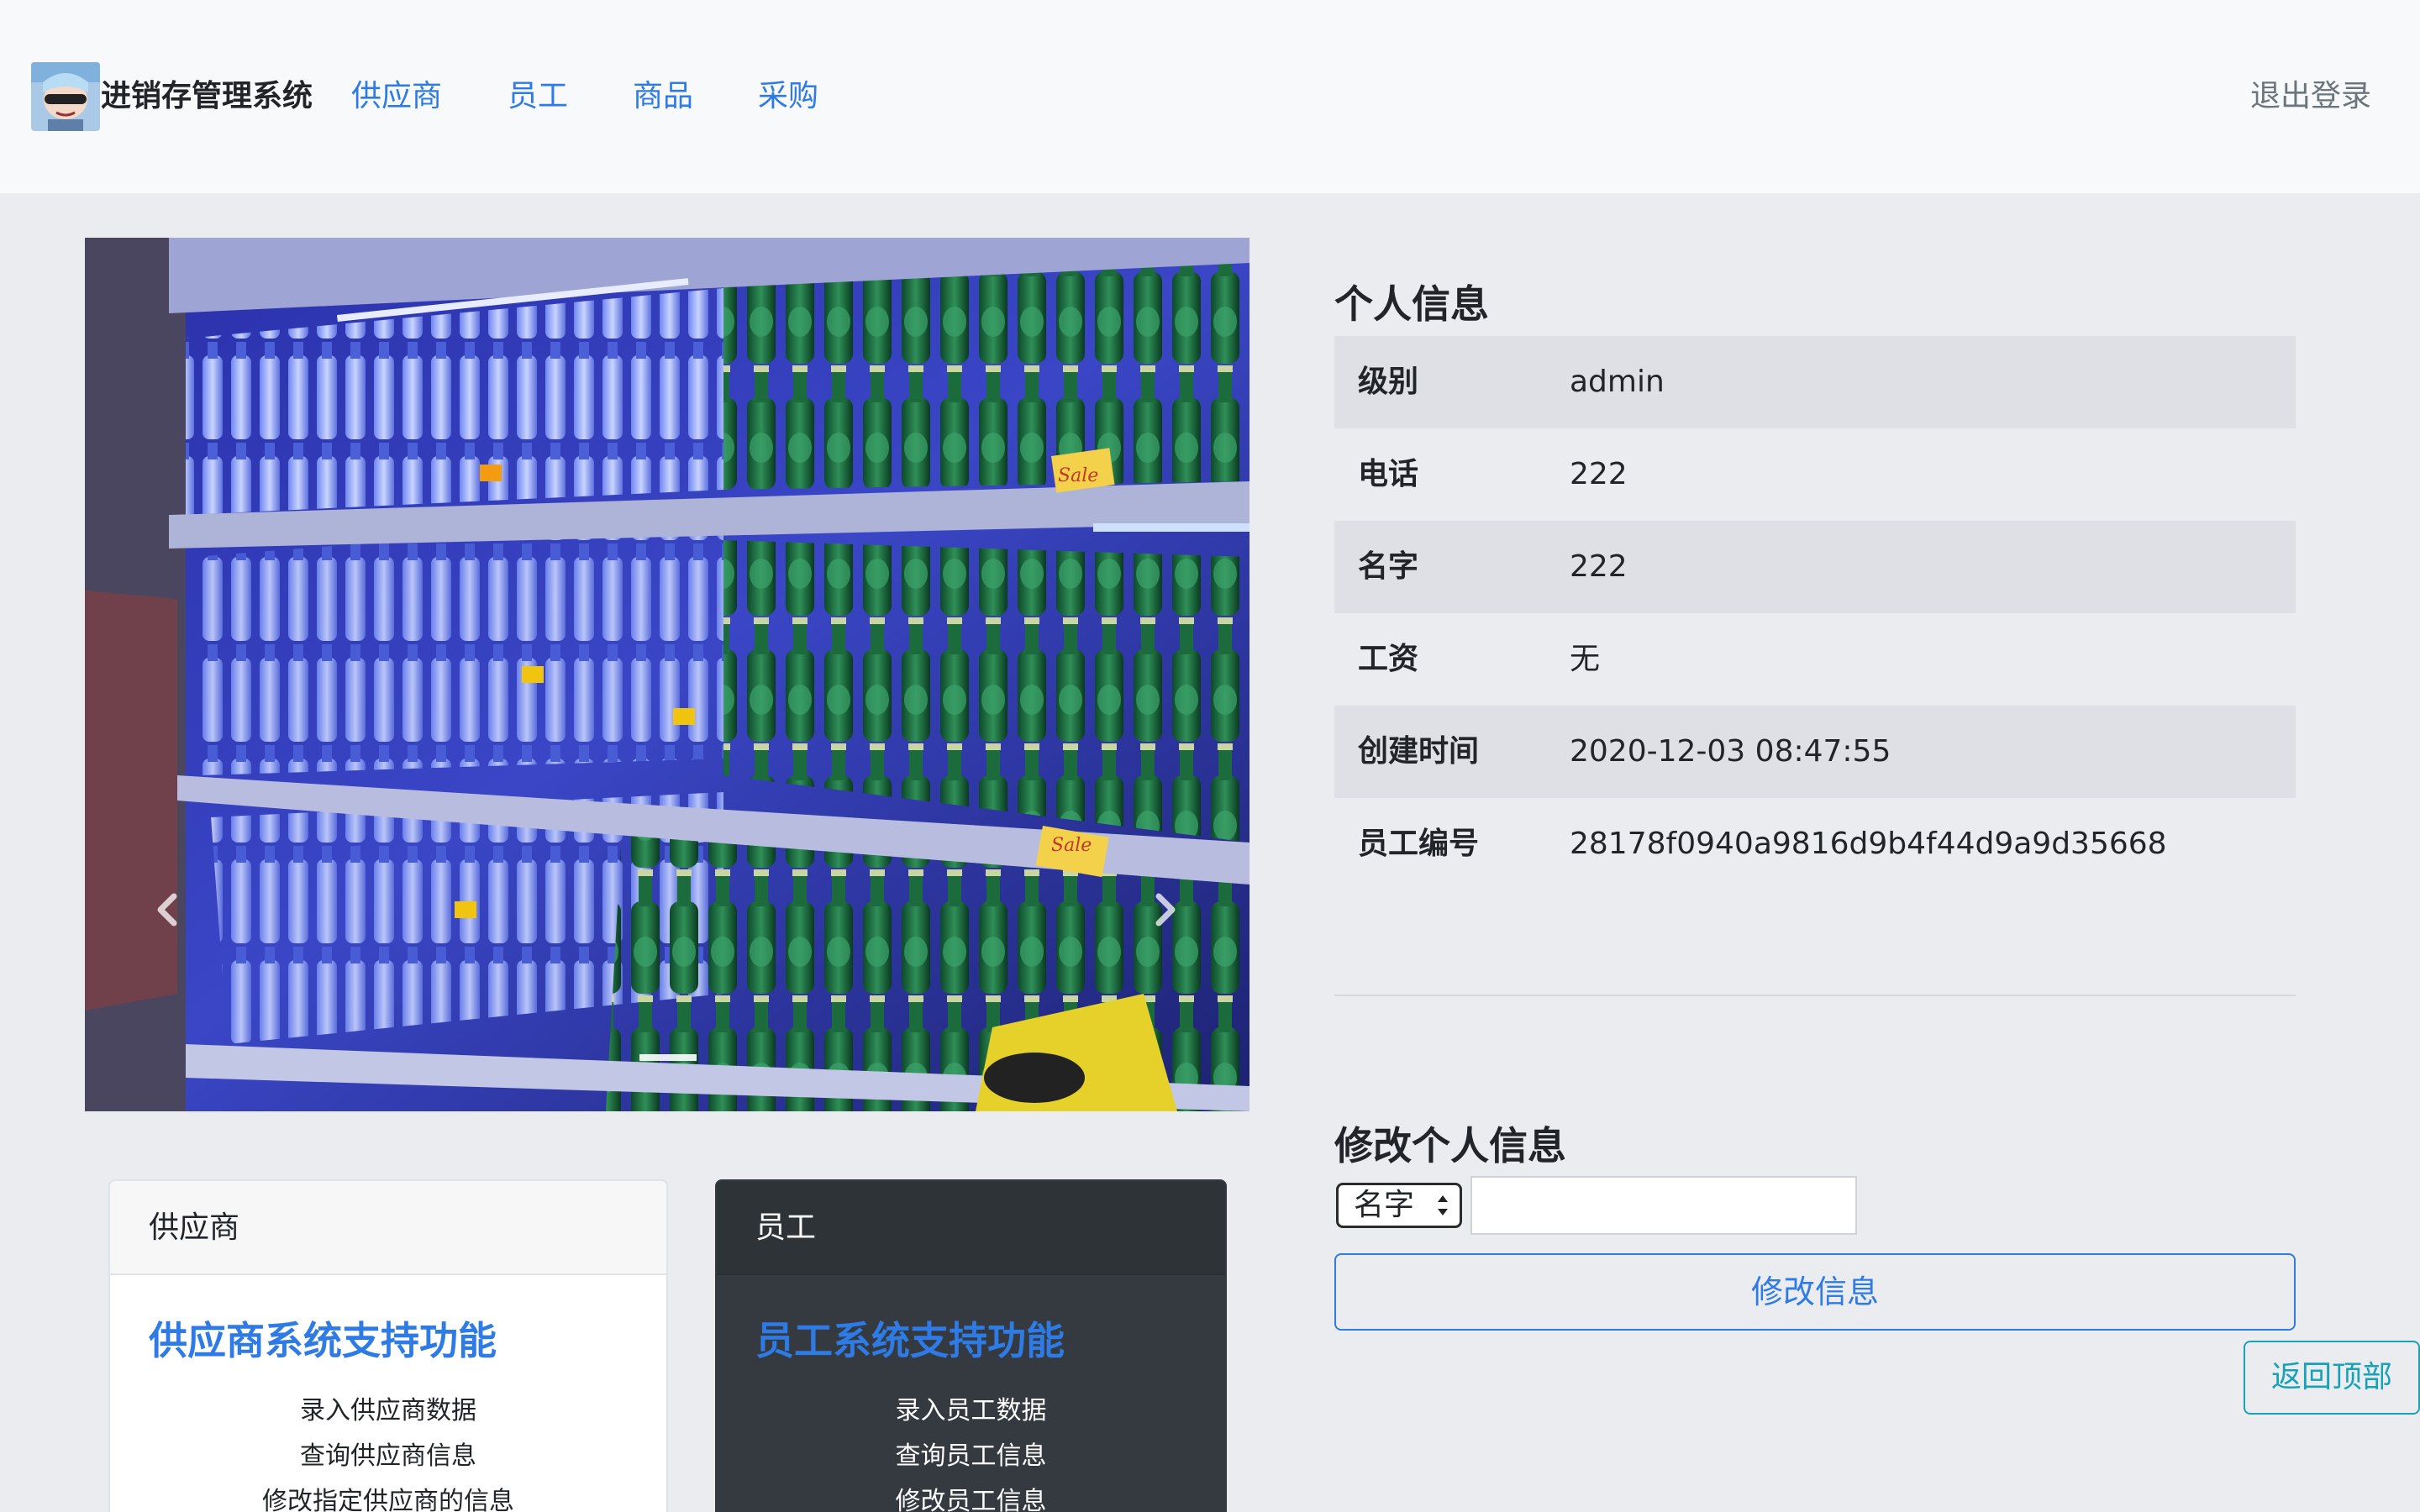 Image resolution: width=2420 pixels, height=1512 pixels. I want to click on logout-link: 退出登录, so click(2310, 96).